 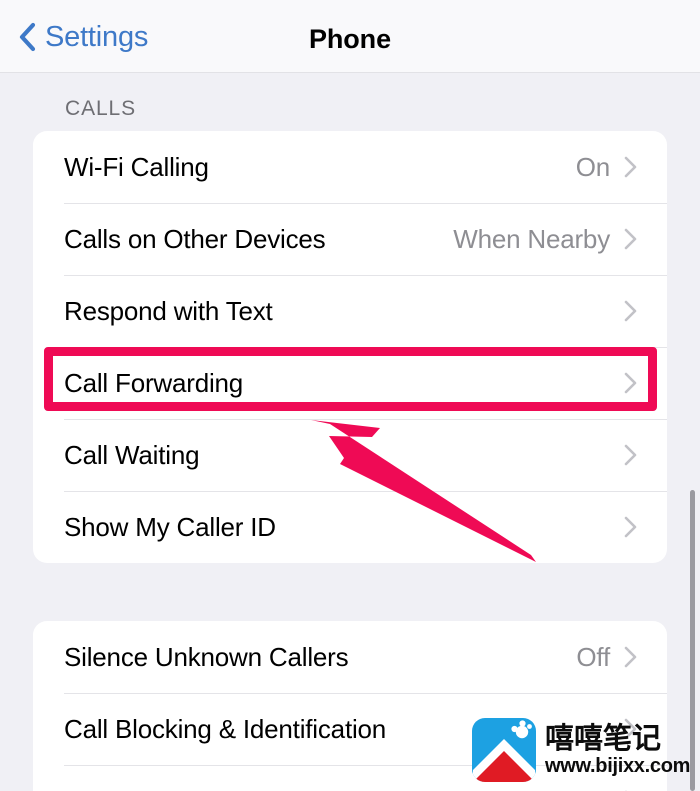 I want to click on watermark: 嘻嘻笔记 www.bijixx.com, so click(x=581, y=750).